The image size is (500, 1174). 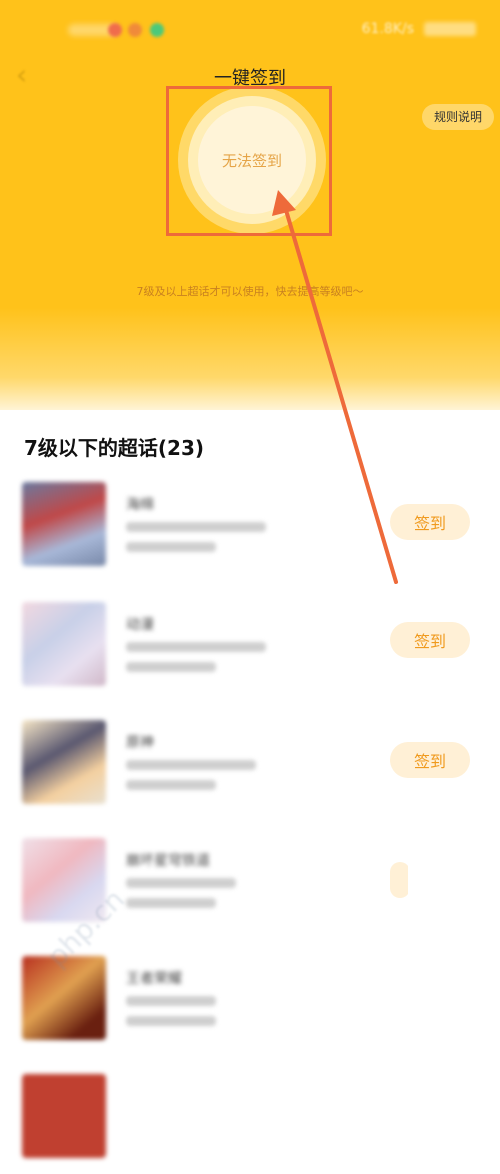 What do you see at coordinates (168, 861) in the screenshot?
I see `list-item-name: 崩坏星穹铁道` at bounding box center [168, 861].